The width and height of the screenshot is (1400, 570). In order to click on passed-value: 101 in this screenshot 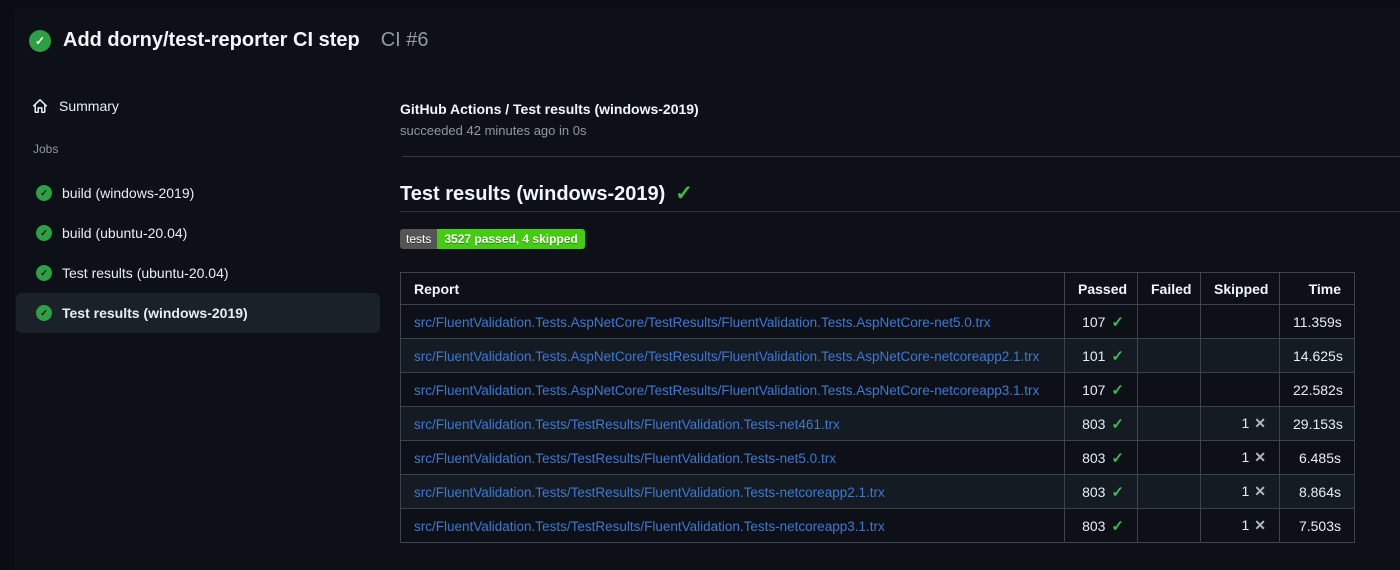, I will do `click(1094, 355)`.